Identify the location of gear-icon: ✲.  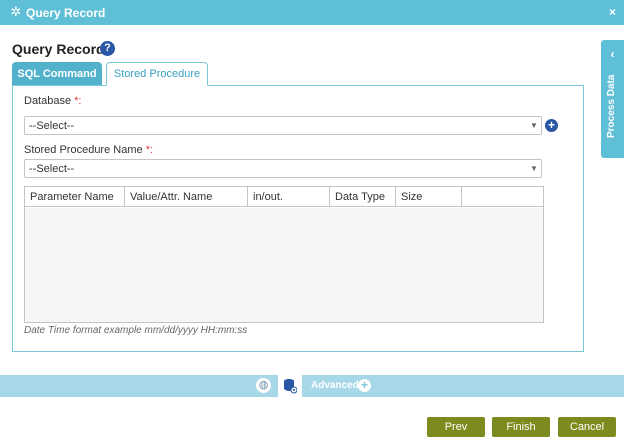
(16, 11).